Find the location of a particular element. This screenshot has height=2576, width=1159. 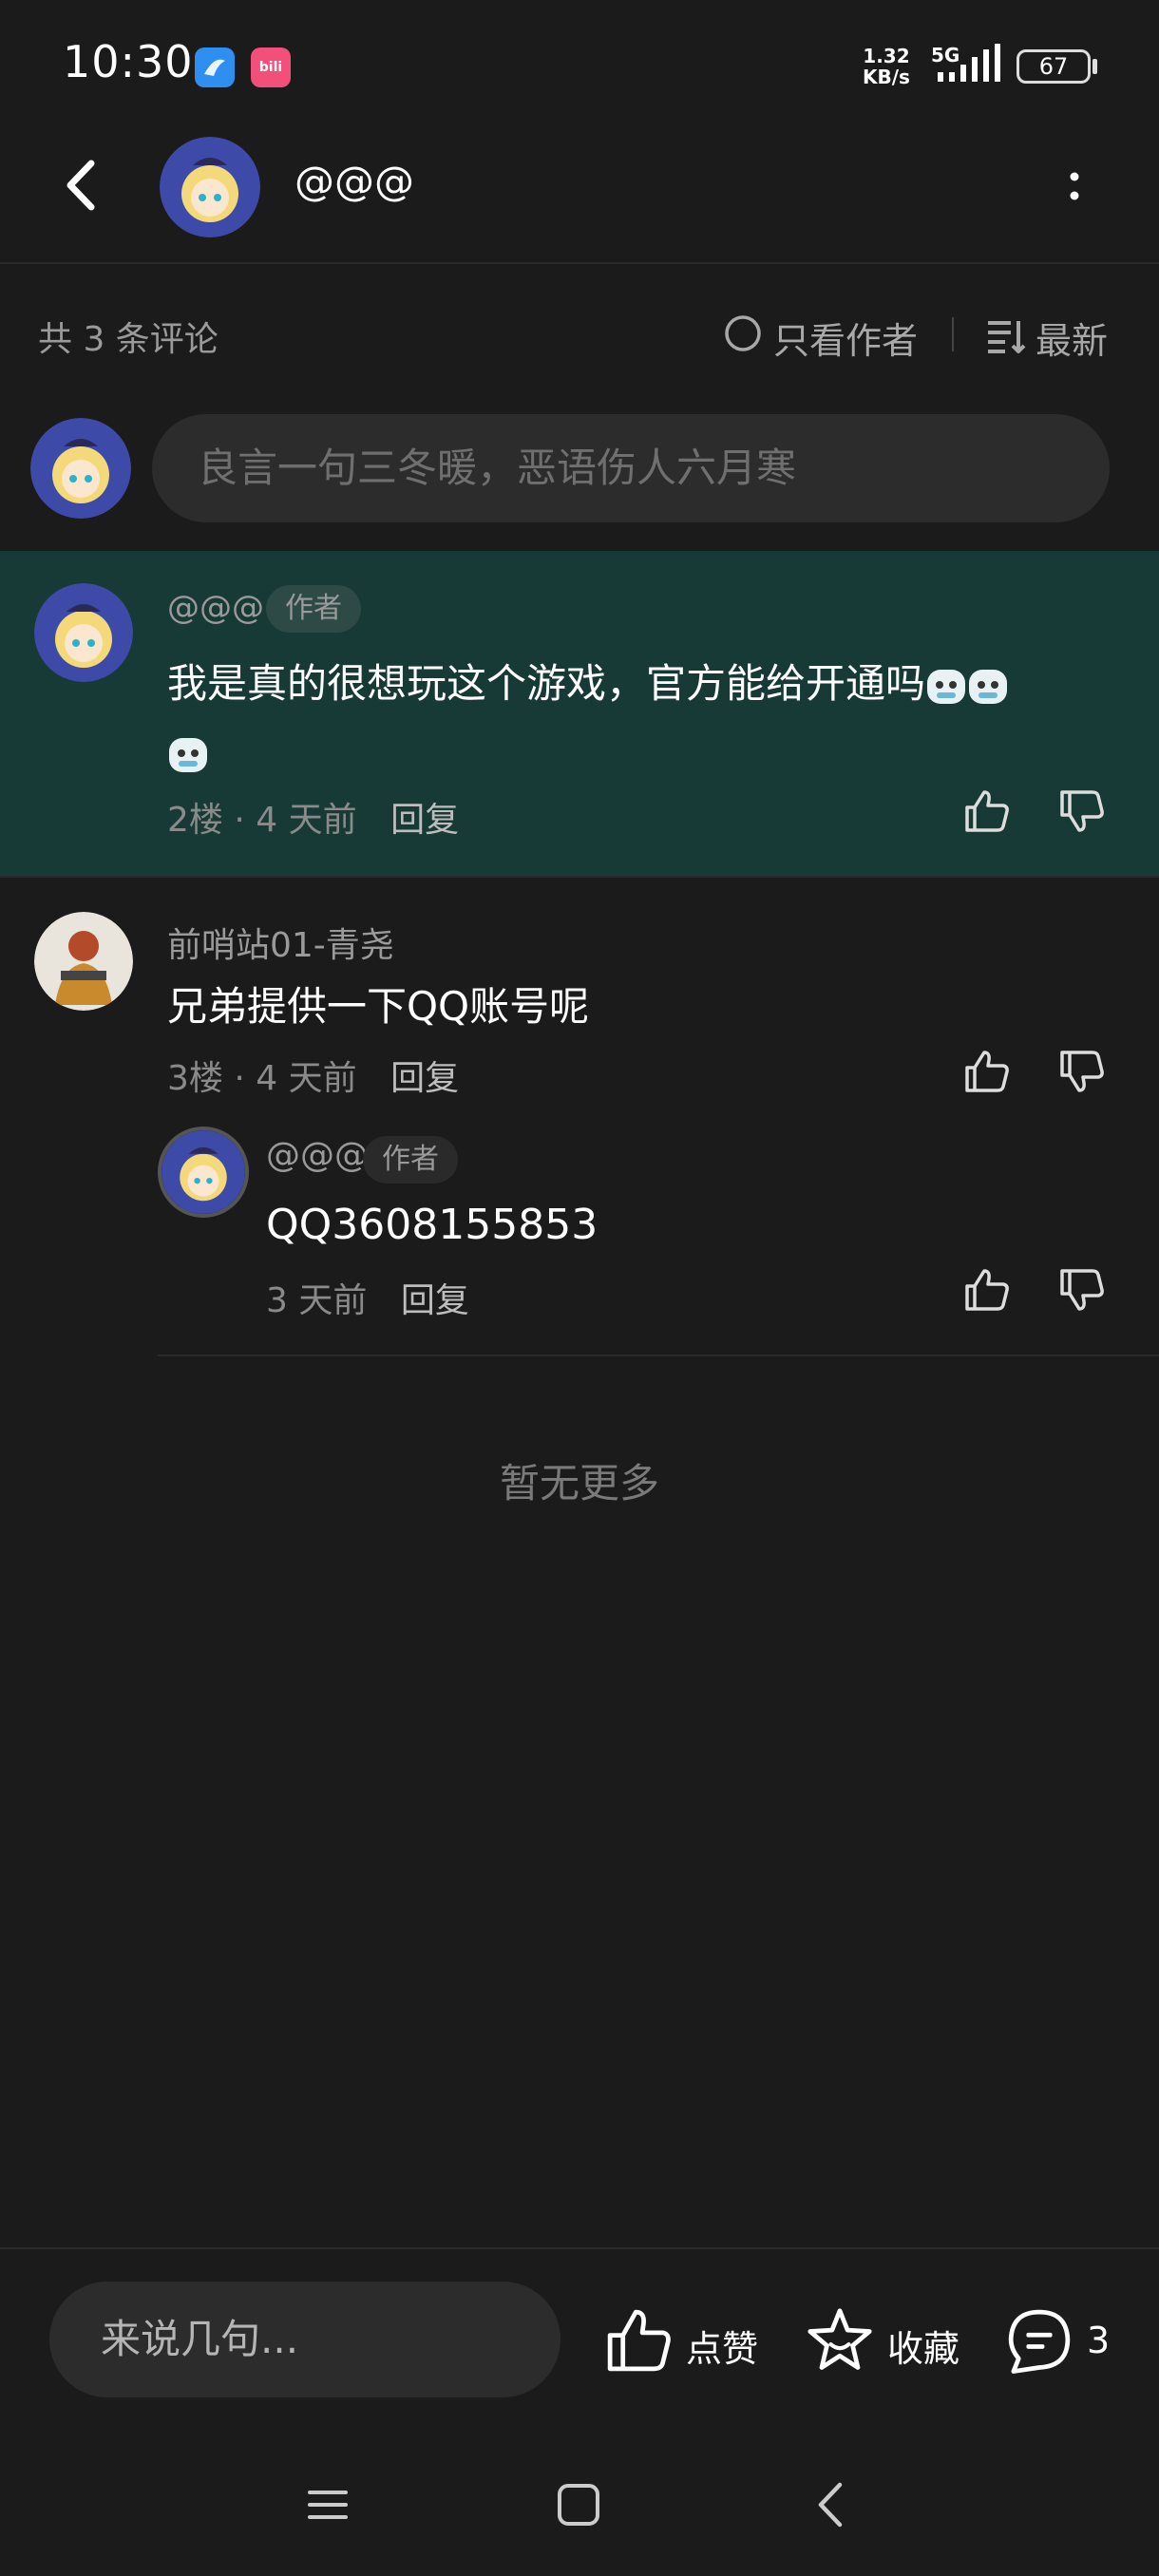

current-user-avatar is located at coordinates (80, 468).